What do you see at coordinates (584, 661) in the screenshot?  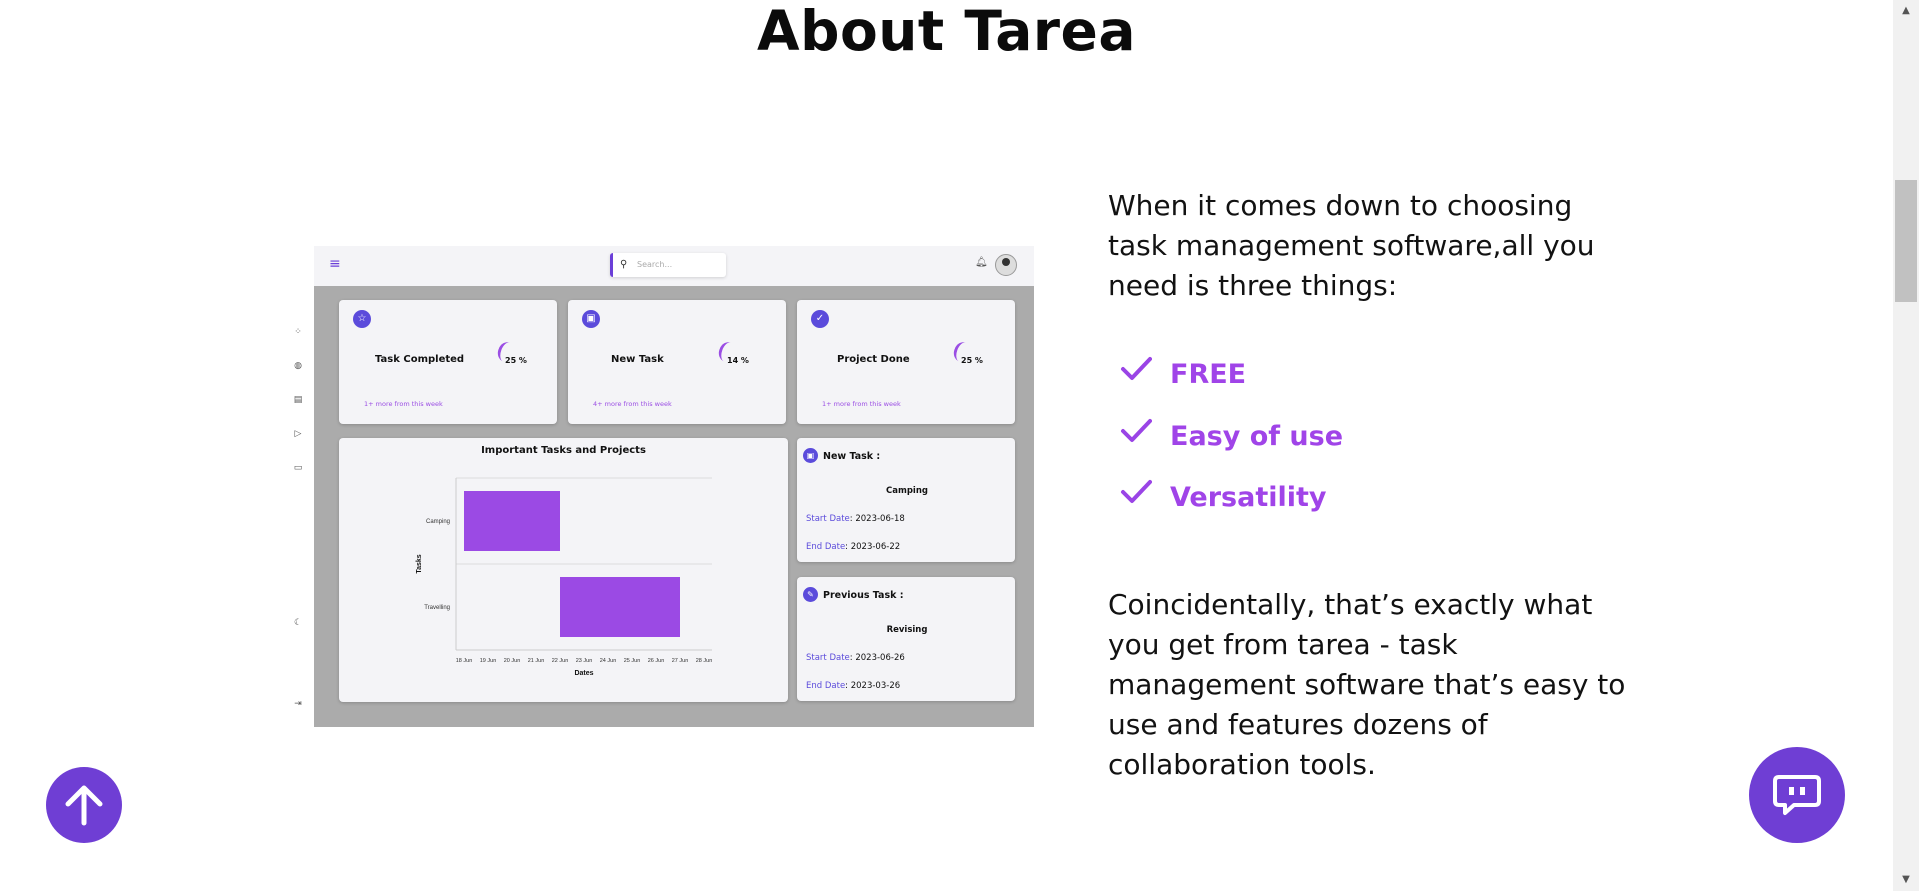 I see `chart-tick-label: 23 Jun` at bounding box center [584, 661].